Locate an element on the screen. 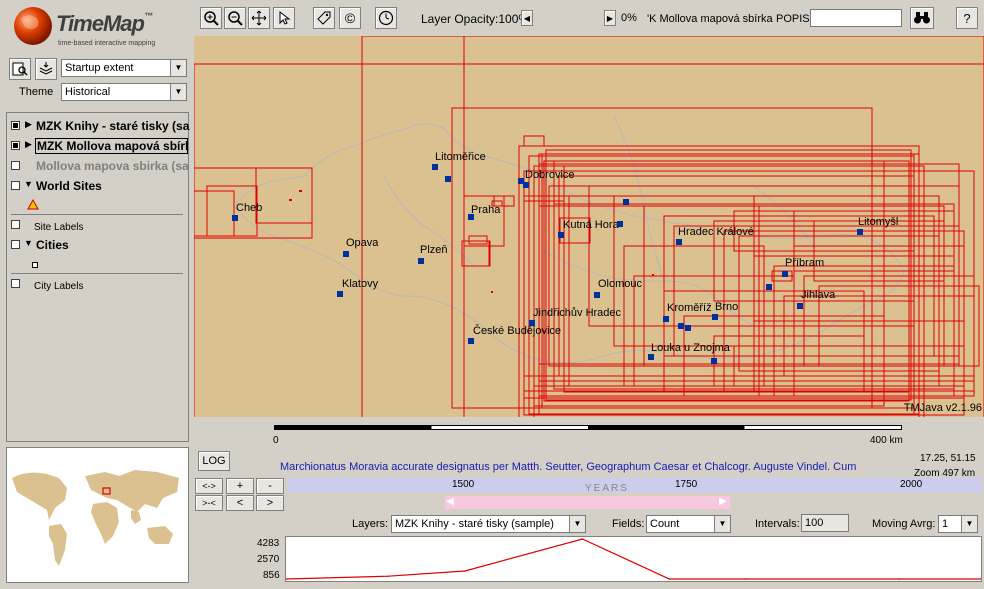 This screenshot has width=984, height=589. tag-icon is located at coordinates (324, 18).